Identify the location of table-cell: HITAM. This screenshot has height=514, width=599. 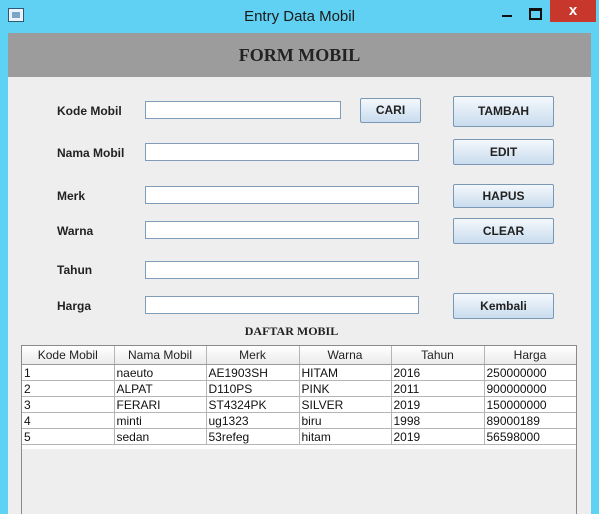
(345, 372).